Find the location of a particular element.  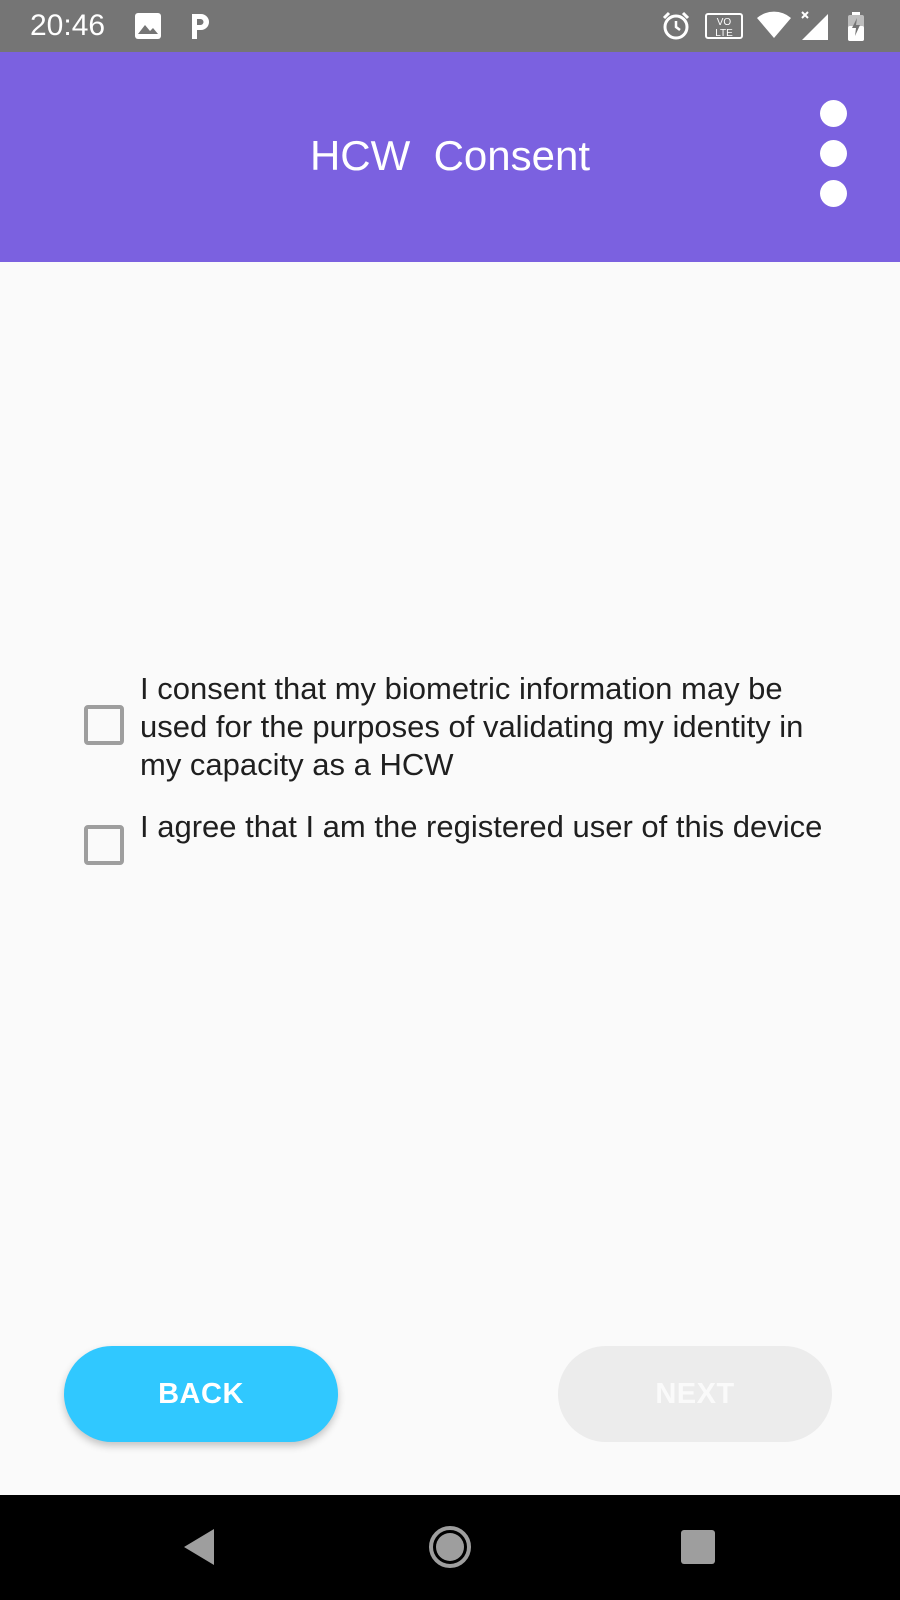

registered-user-checkbox is located at coordinates (104, 845).